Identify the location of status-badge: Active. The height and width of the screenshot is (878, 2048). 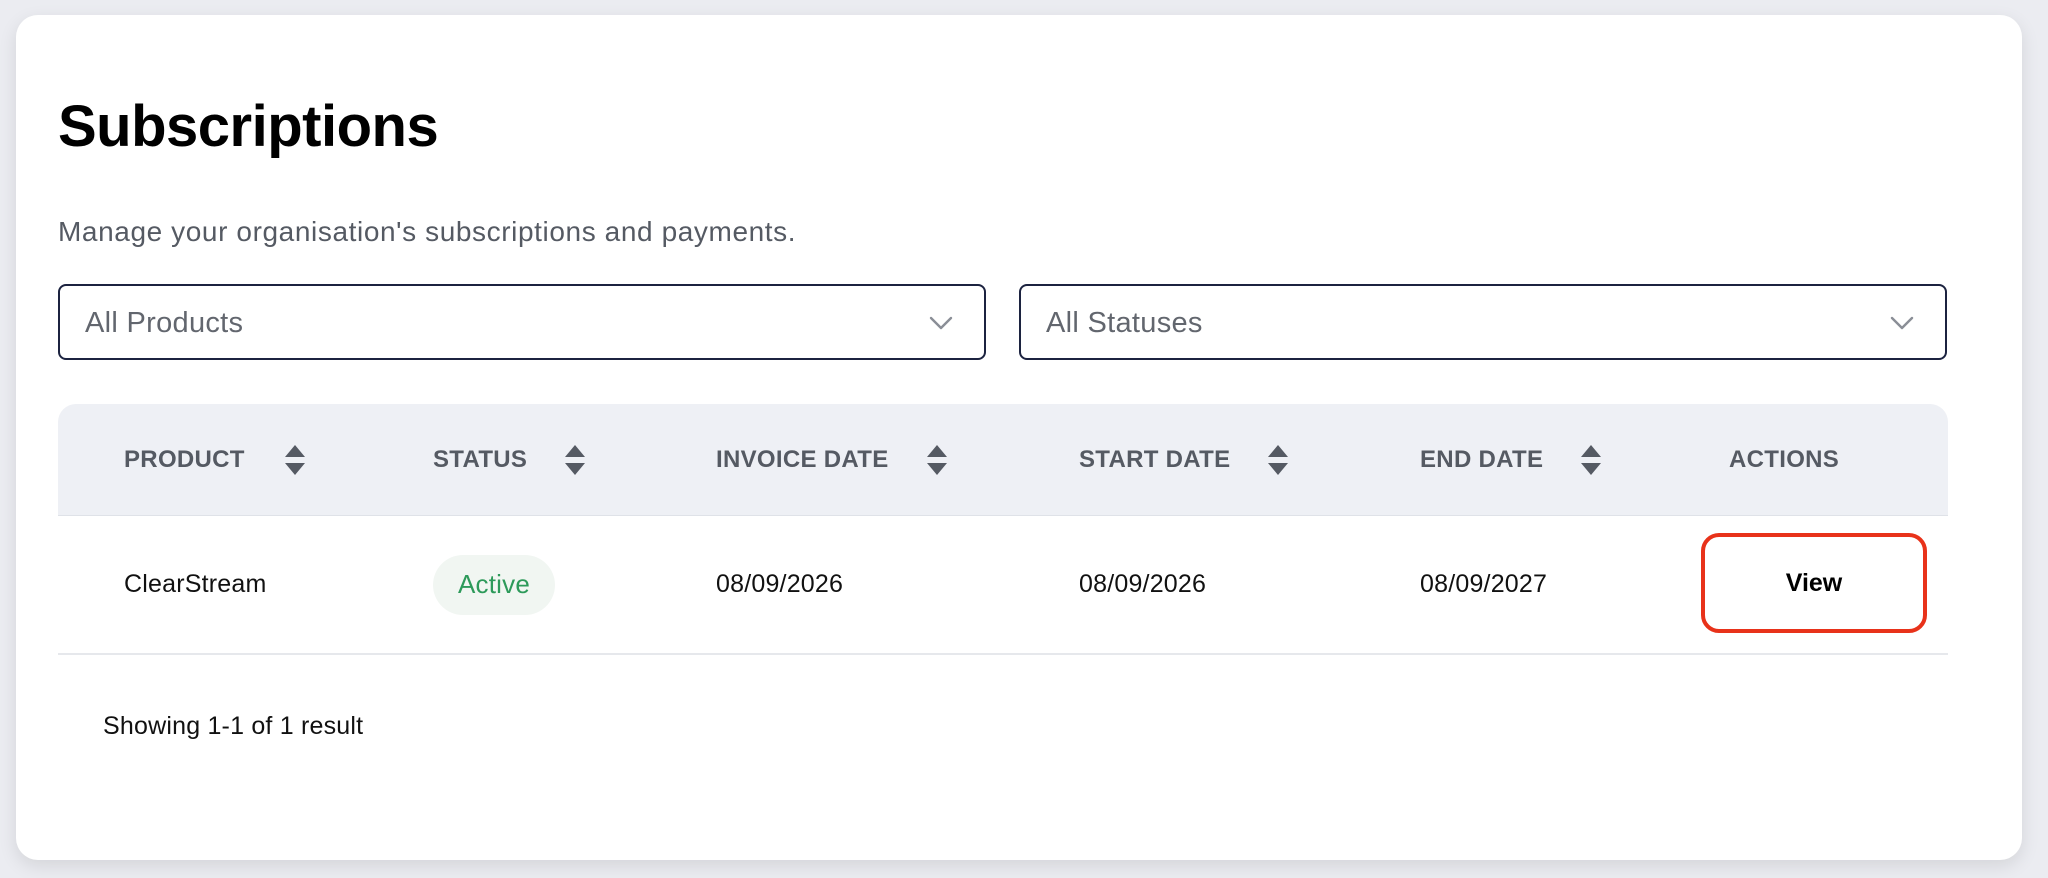
(494, 584).